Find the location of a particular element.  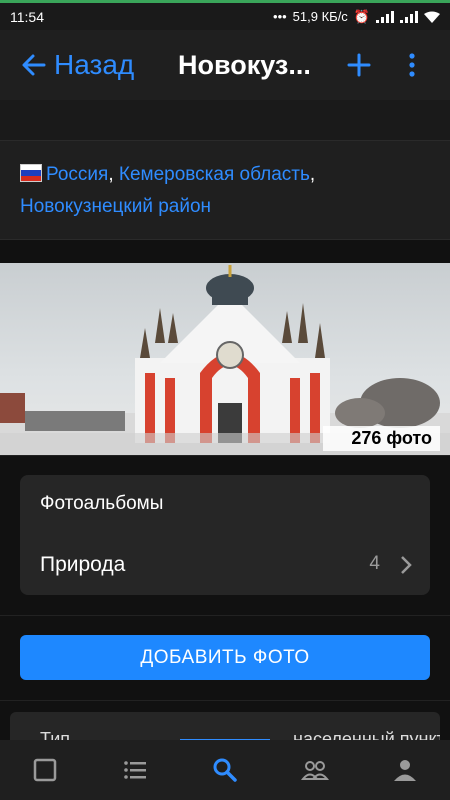

album-name: Природа is located at coordinates (83, 564).